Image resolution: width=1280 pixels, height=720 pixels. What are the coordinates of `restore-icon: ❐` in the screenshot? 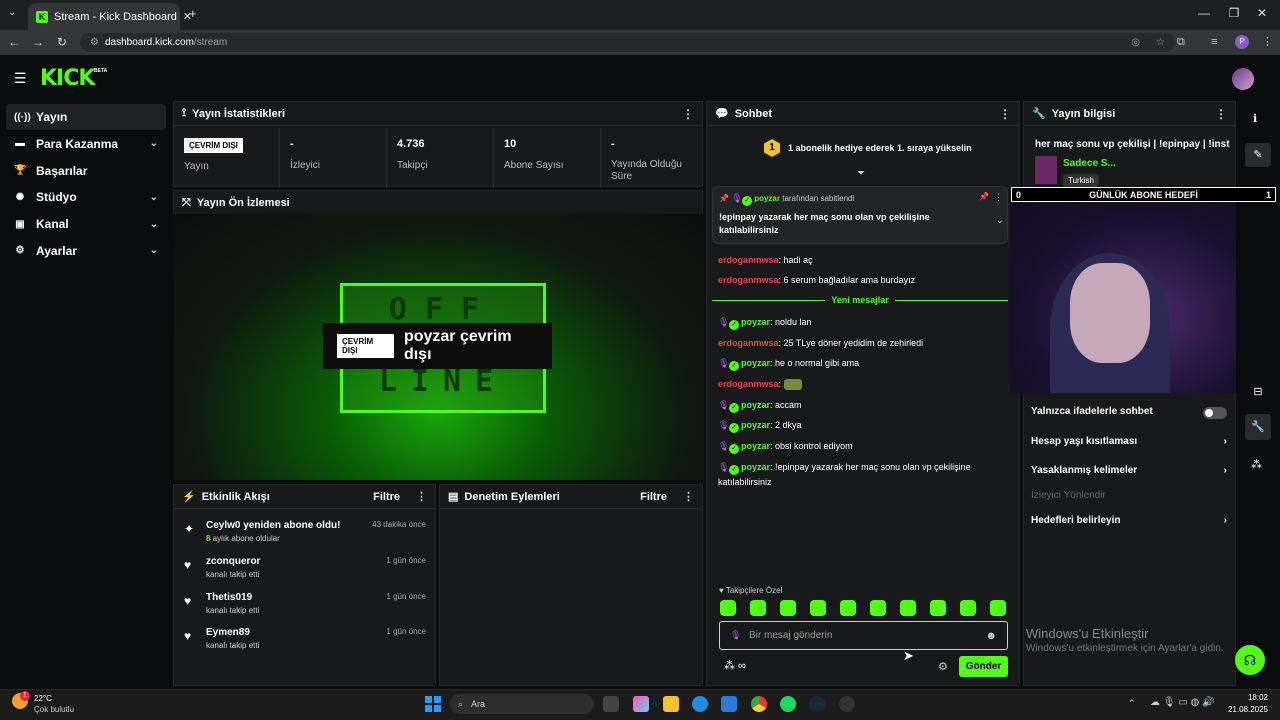 It's located at (1234, 13).